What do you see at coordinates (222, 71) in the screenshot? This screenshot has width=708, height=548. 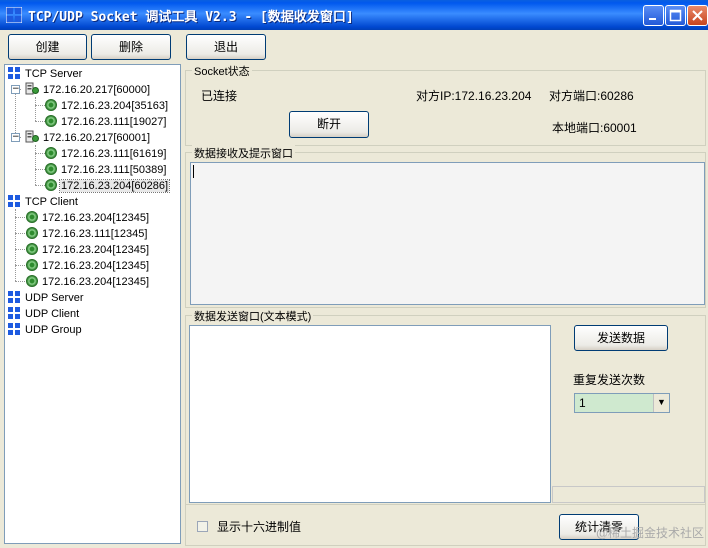 I see `socket-status-title: Socket状态` at bounding box center [222, 71].